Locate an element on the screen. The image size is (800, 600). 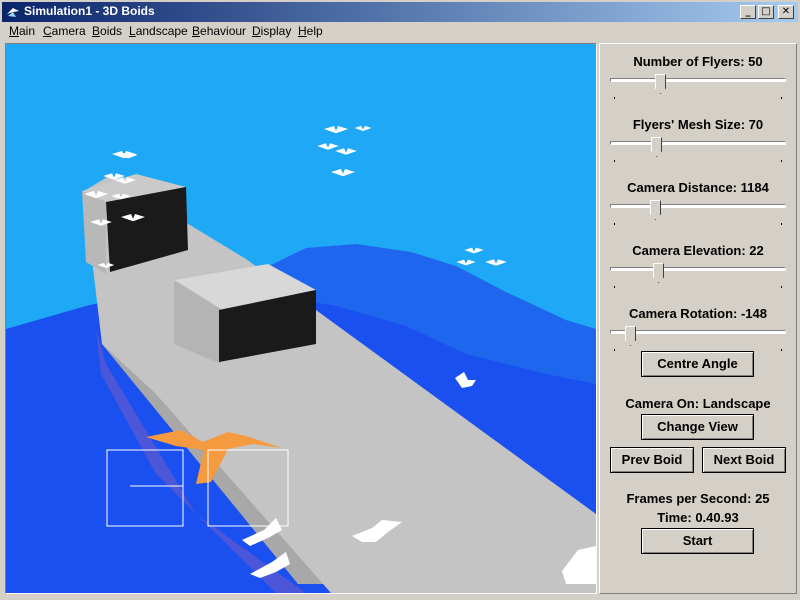
rotation-label: Camera Rotation: -148 is located at coordinates (698, 313).